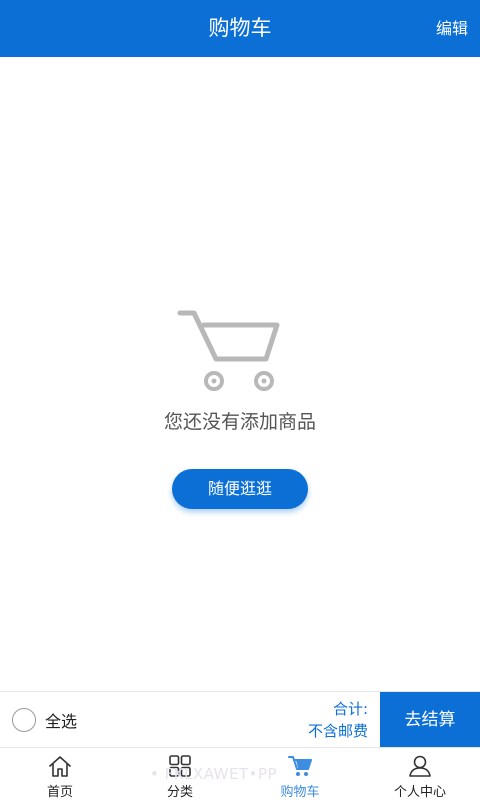 The image size is (480, 800). I want to click on browse-button: 随便逛逛, so click(240, 489).